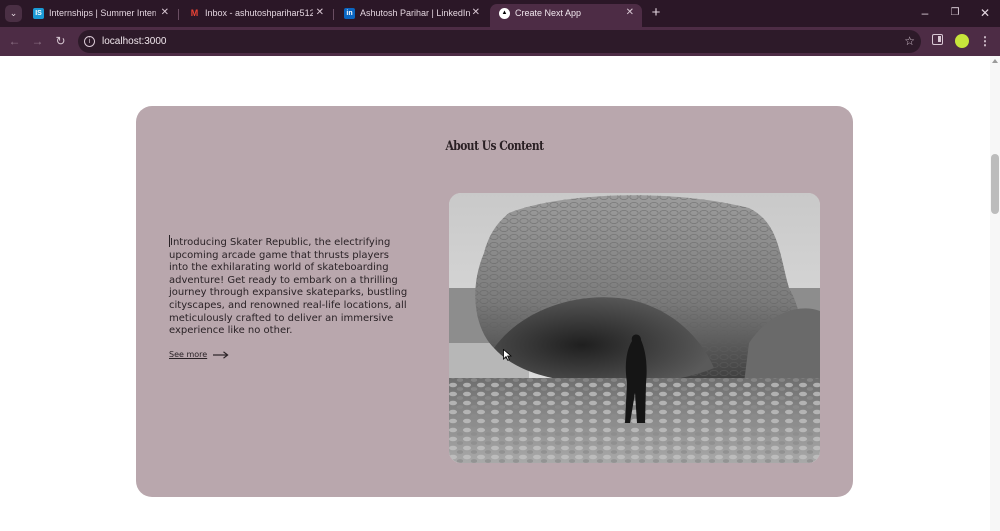  I want to click on right-arrow-icon, so click(221, 354).